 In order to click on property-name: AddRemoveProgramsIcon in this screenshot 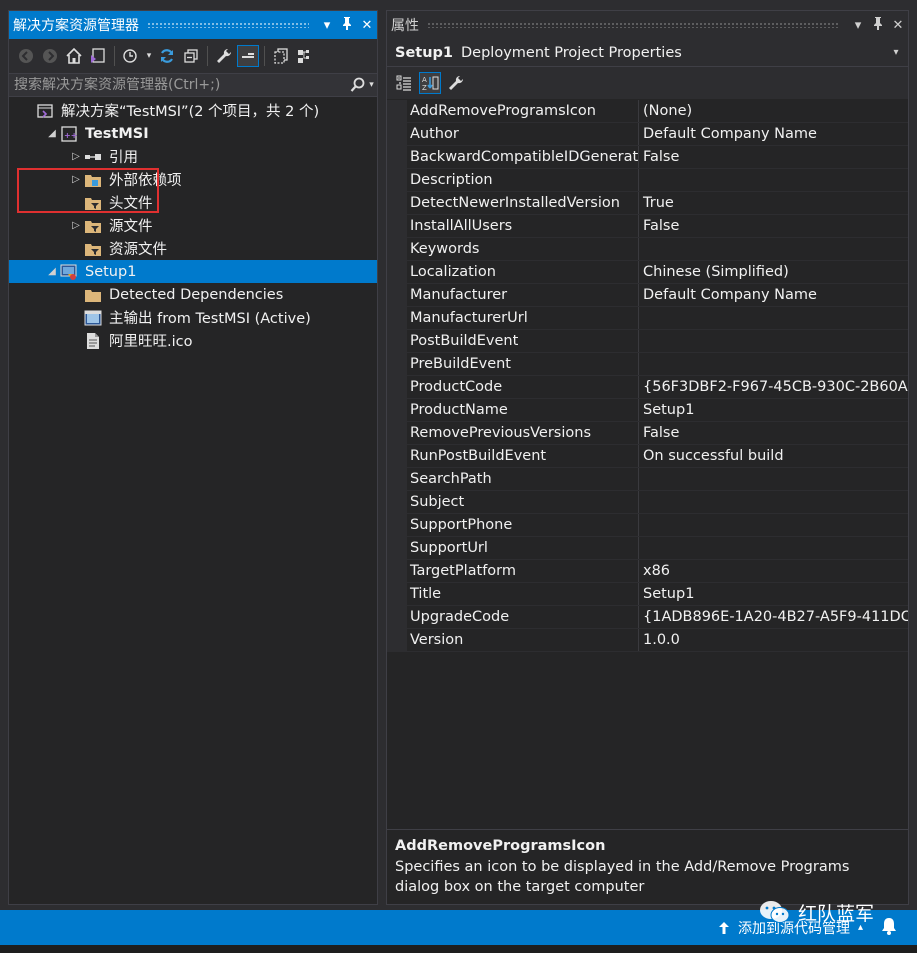, I will do `click(523, 111)`.